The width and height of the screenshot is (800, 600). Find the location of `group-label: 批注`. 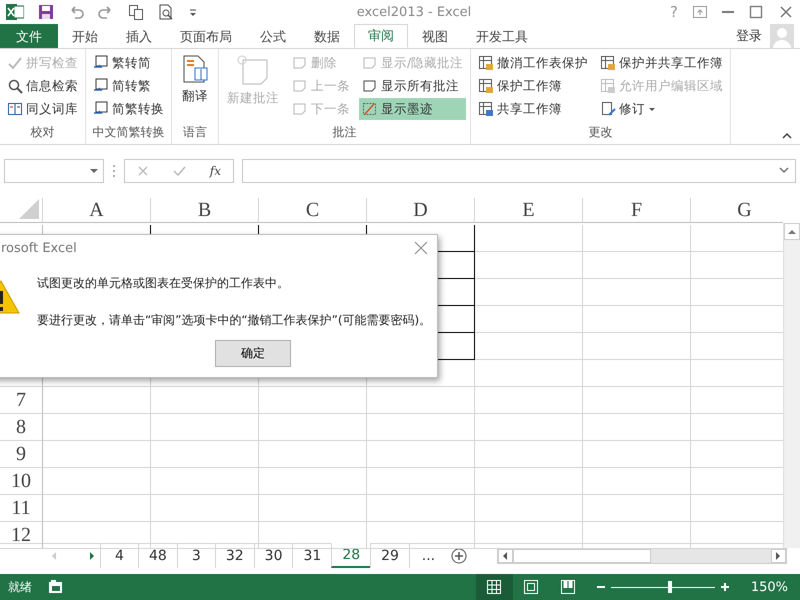

group-label: 批注 is located at coordinates (345, 132).